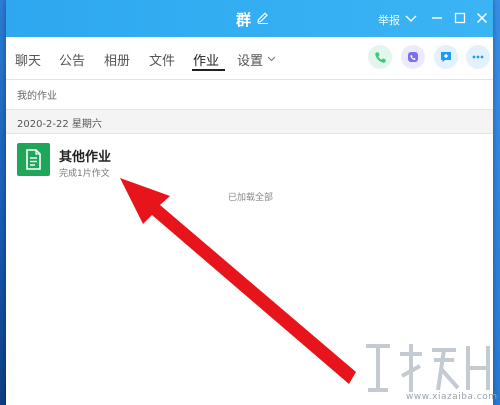 The image size is (500, 405). What do you see at coordinates (244, 20) in the screenshot?
I see `window-title: 群` at bounding box center [244, 20].